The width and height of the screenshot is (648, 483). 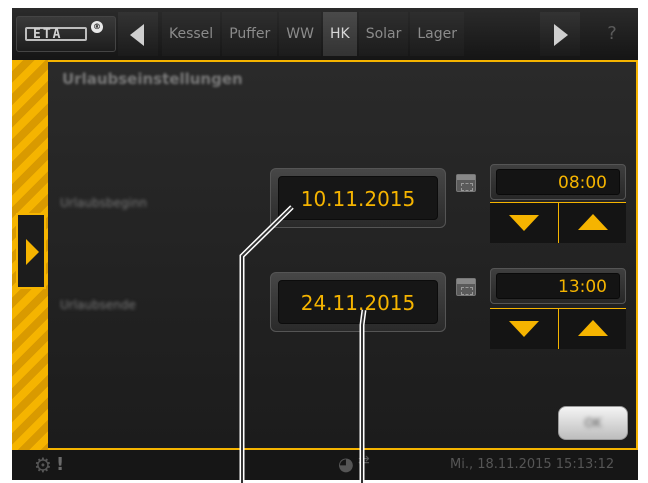 I want to click on arrow-left-icon, so click(x=137, y=35).